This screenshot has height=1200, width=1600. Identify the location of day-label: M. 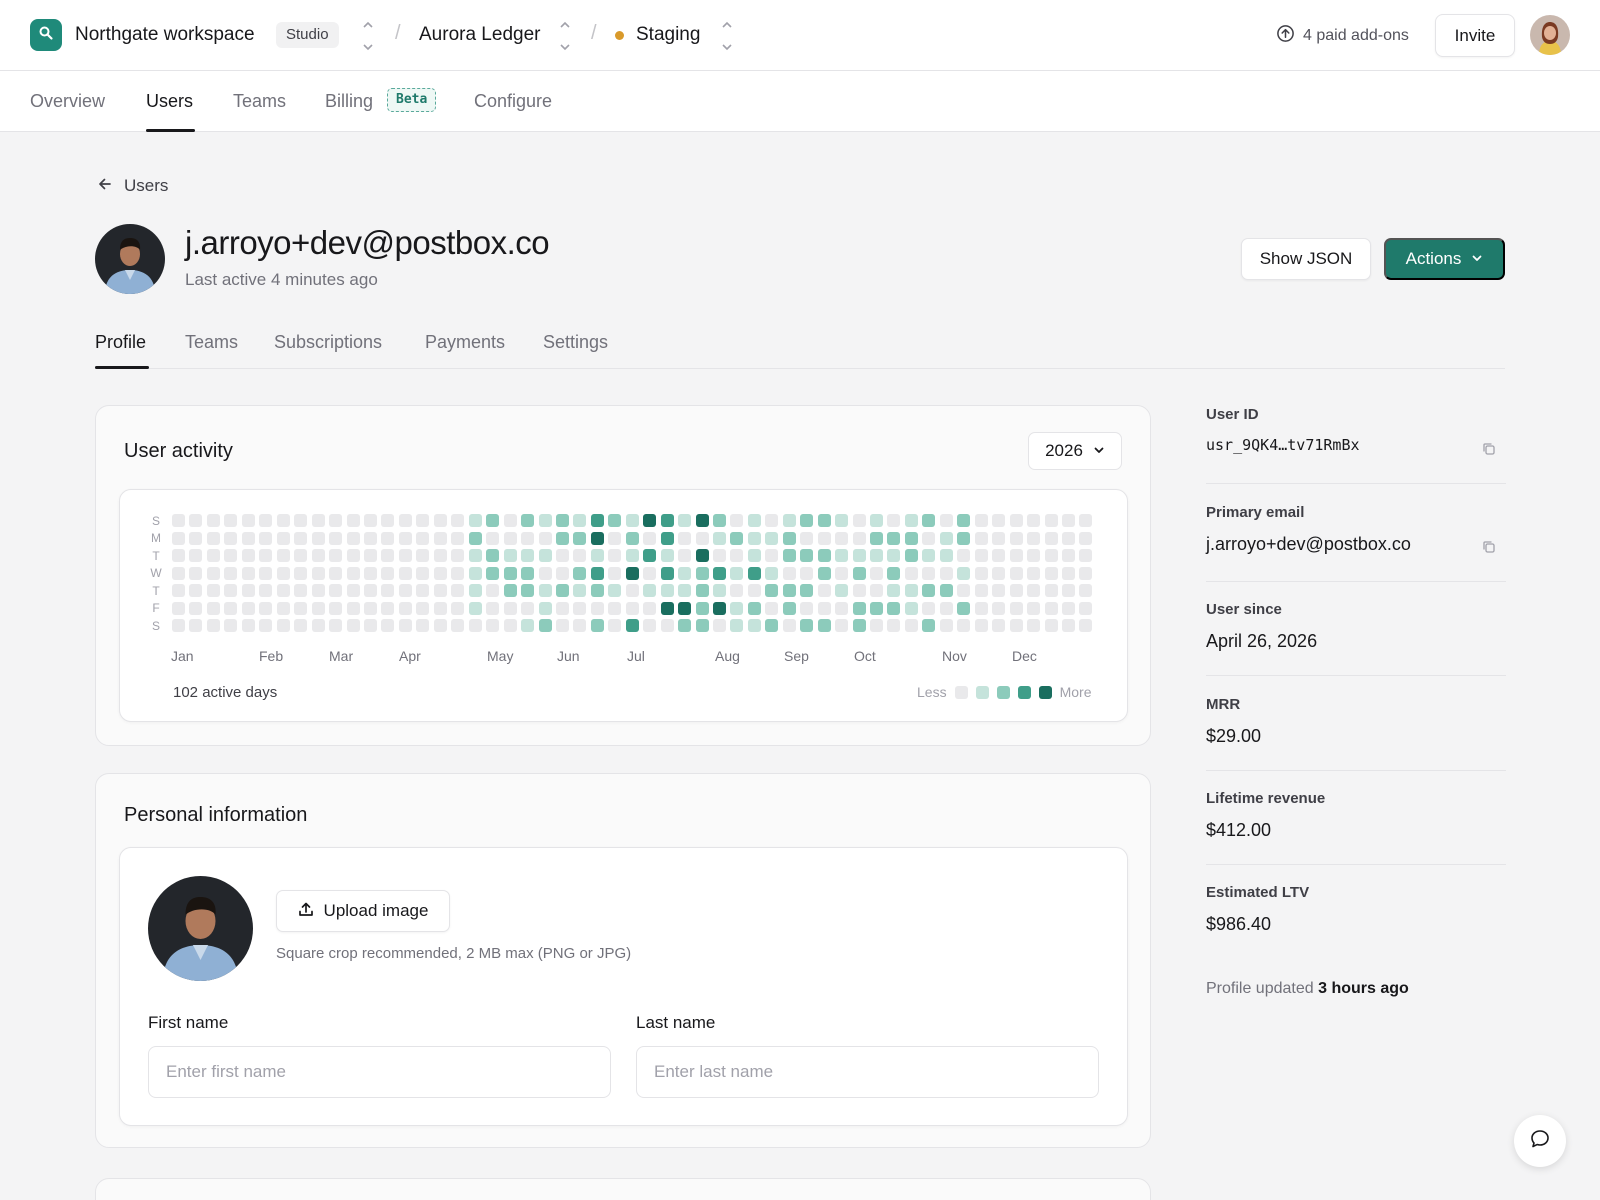
(156, 538).